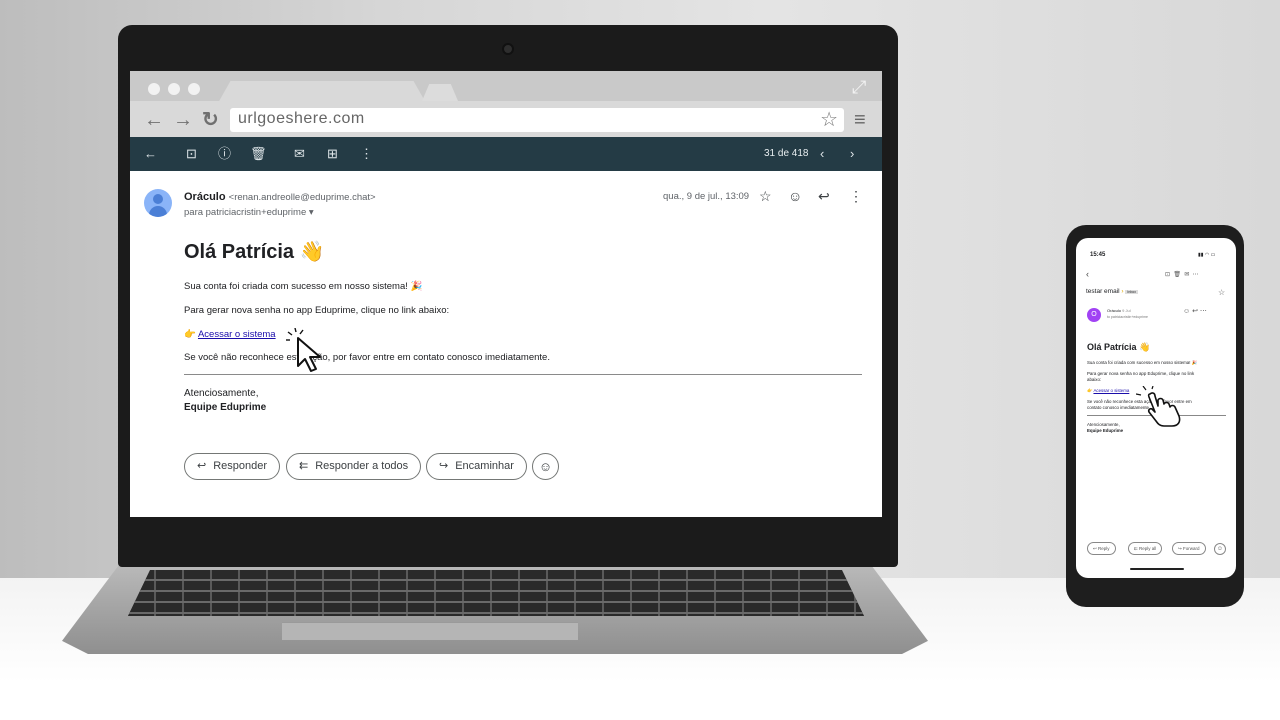  I want to click on sender-name: Oráculo, so click(205, 197).